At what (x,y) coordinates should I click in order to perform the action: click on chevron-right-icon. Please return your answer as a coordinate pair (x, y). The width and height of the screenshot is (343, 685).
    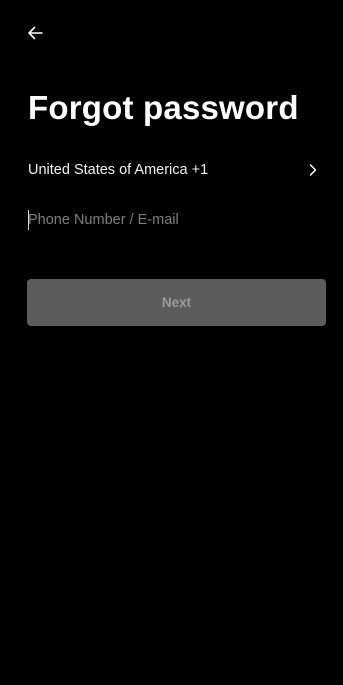
    Looking at the image, I should click on (313, 170).